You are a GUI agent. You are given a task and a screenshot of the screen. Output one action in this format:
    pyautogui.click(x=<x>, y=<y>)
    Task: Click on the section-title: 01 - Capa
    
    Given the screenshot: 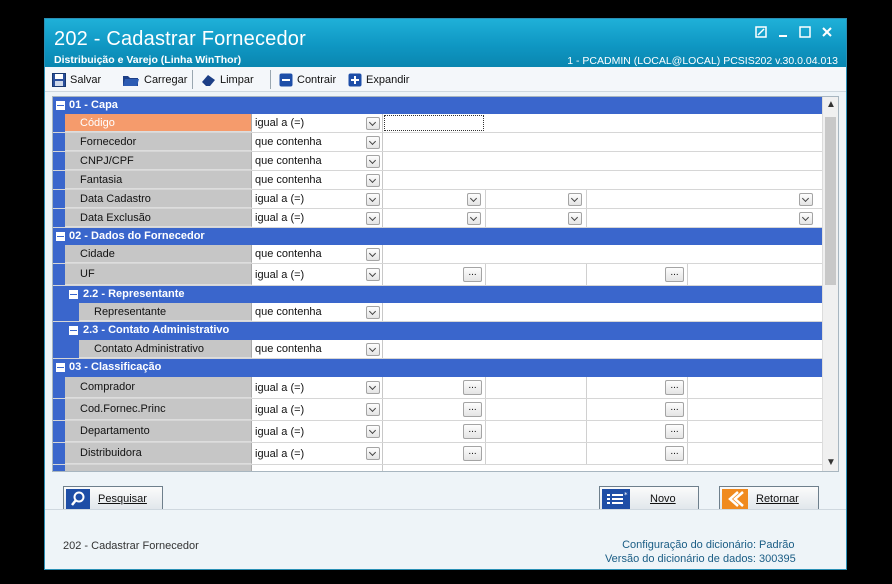 What is the action you would take?
    pyautogui.click(x=93, y=105)
    